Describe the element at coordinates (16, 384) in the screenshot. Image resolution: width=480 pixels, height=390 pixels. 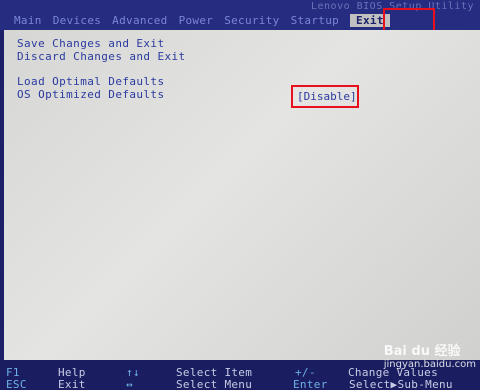
I see `esc-key: ESC` at that location.